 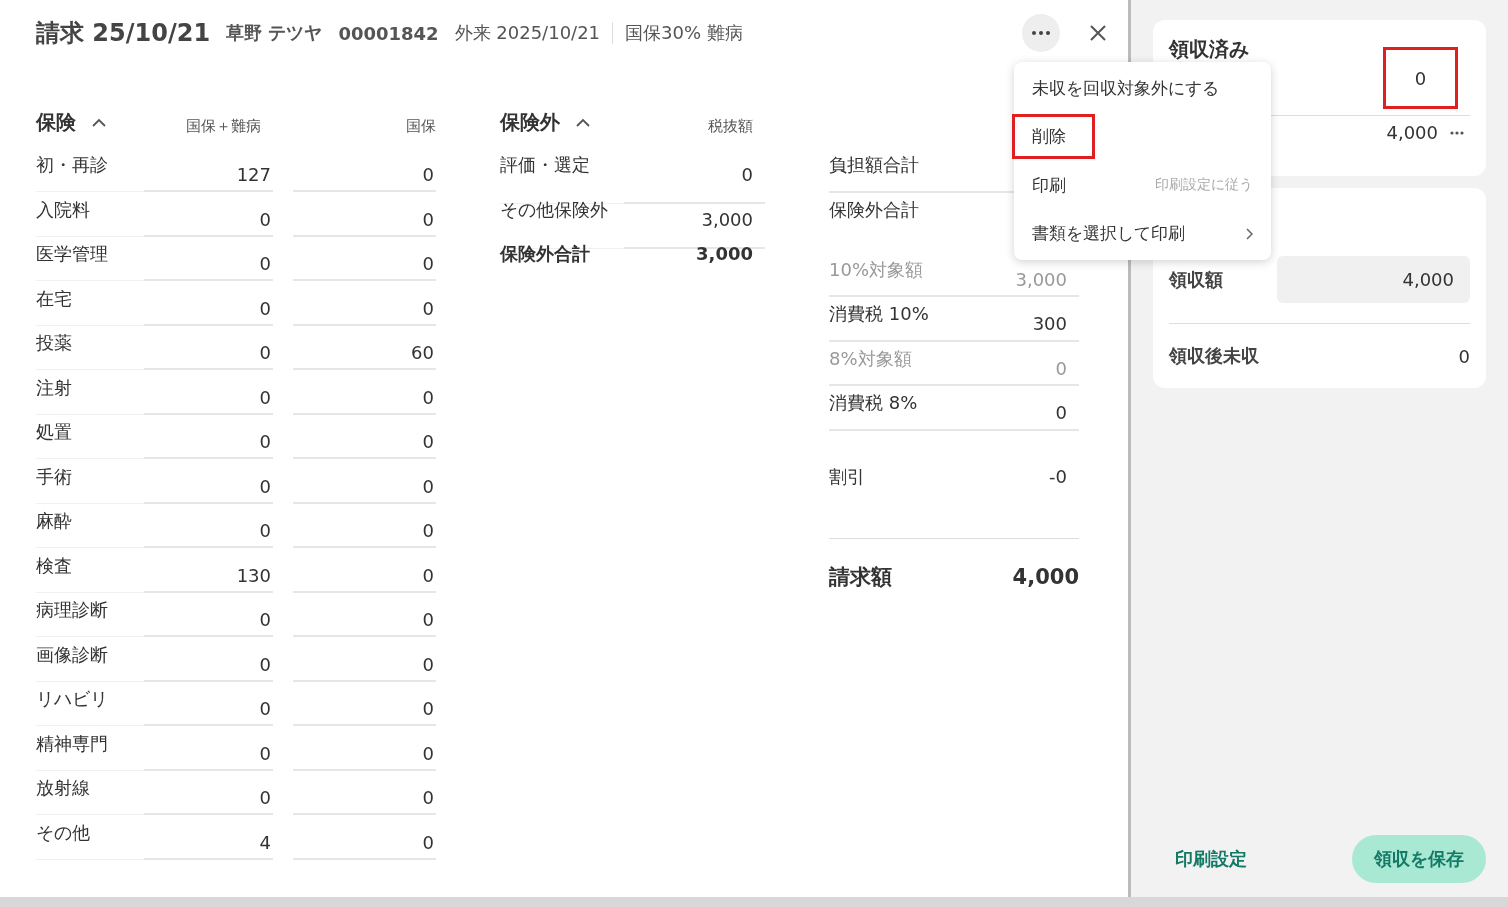 What do you see at coordinates (530, 122) in the screenshot?
I see `section-title: 保険外` at bounding box center [530, 122].